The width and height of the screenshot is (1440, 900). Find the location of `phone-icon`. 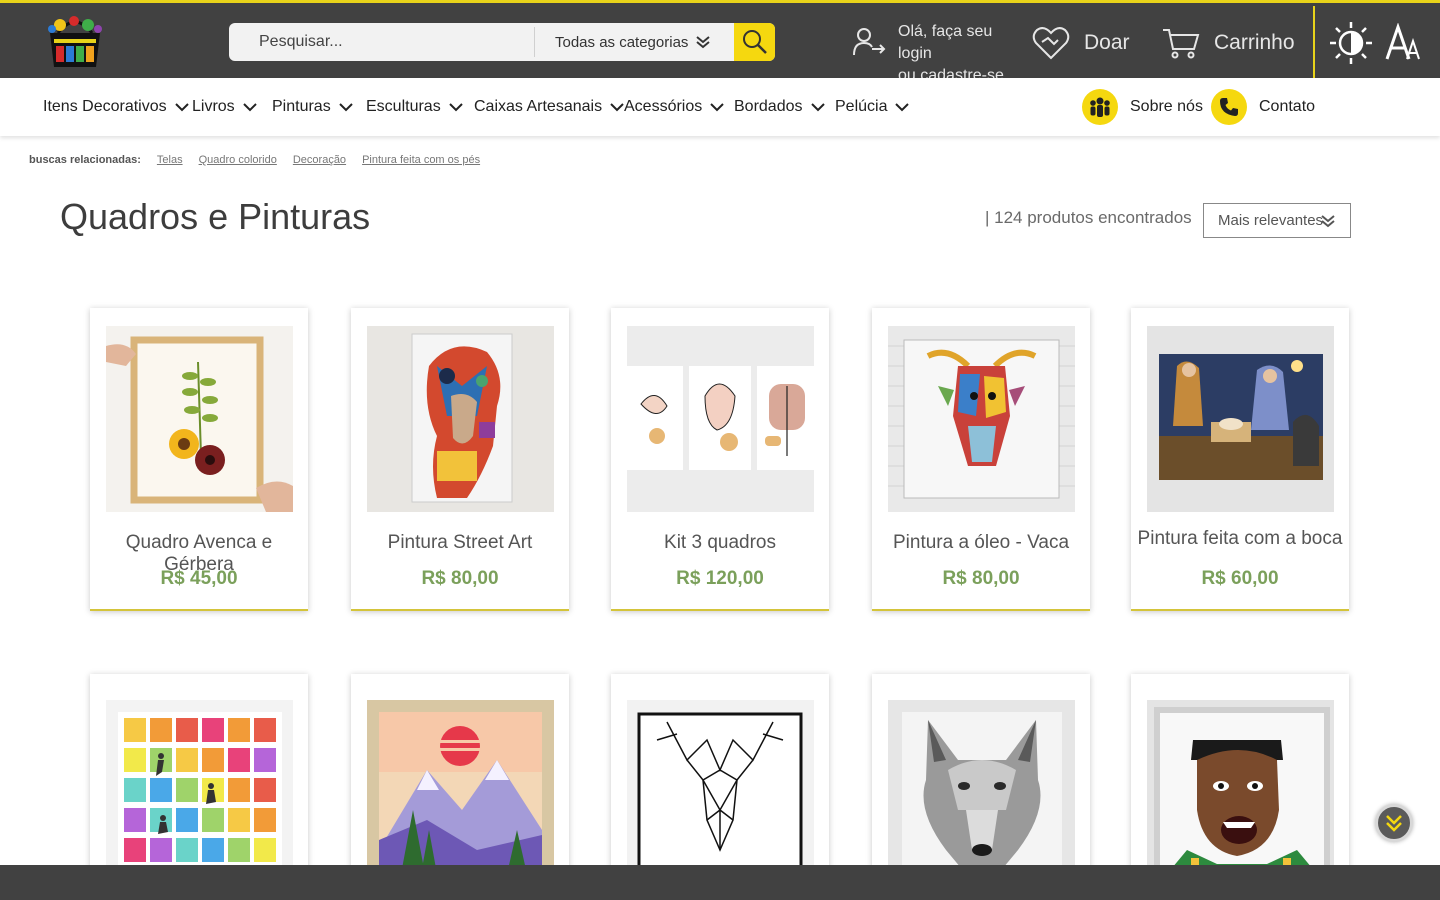

phone-icon is located at coordinates (1229, 107).